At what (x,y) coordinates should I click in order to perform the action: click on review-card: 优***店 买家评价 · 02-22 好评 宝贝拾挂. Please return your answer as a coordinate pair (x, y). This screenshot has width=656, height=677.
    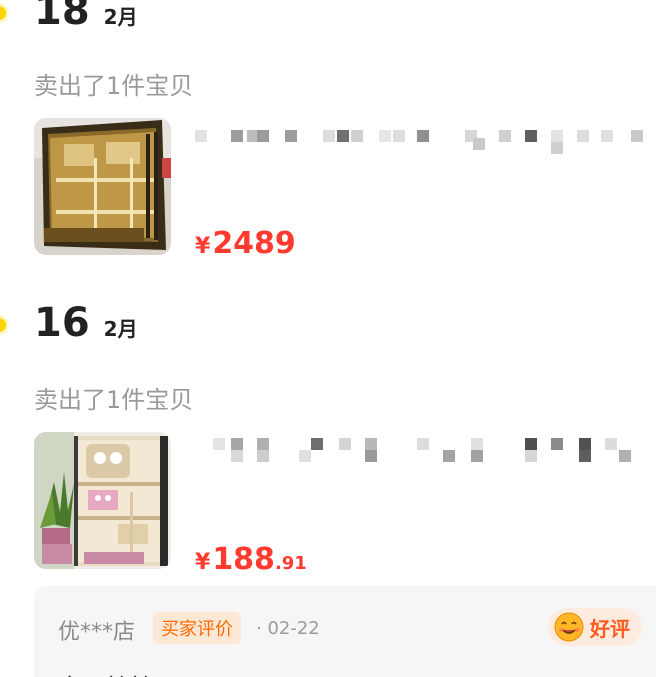
    Looking at the image, I should click on (345, 631).